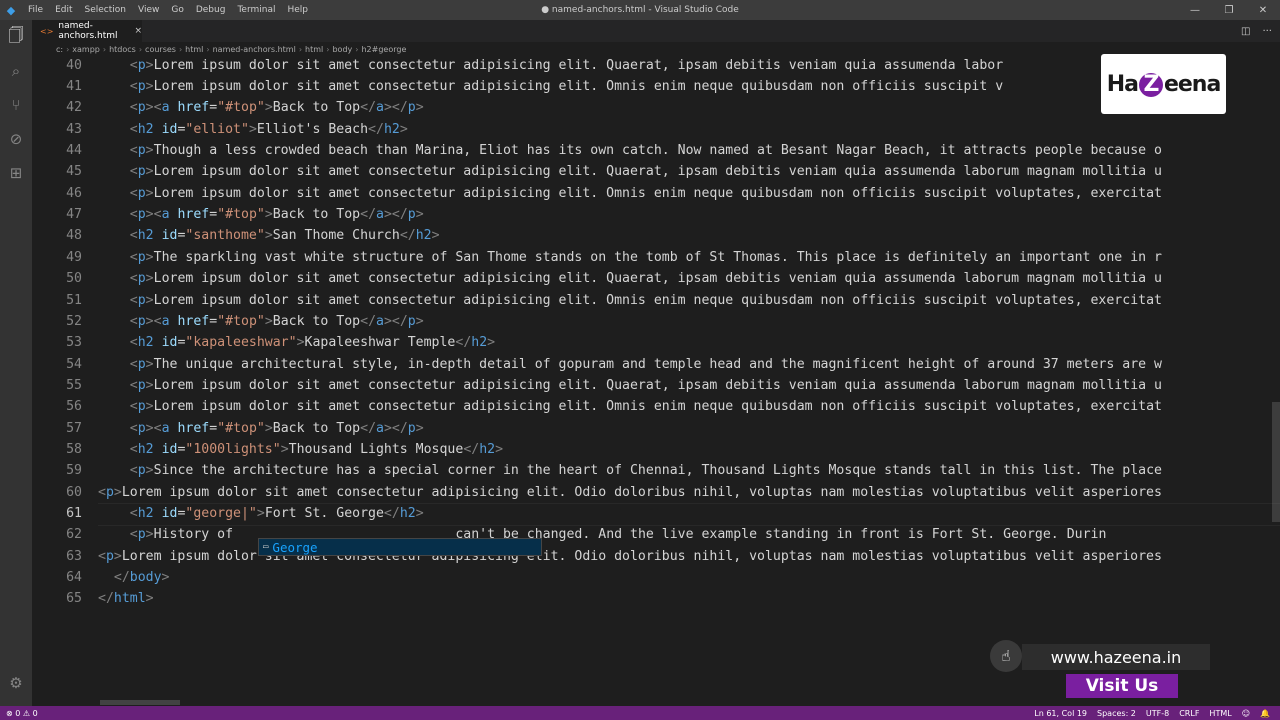  I want to click on code-token: =, so click(181, 343).